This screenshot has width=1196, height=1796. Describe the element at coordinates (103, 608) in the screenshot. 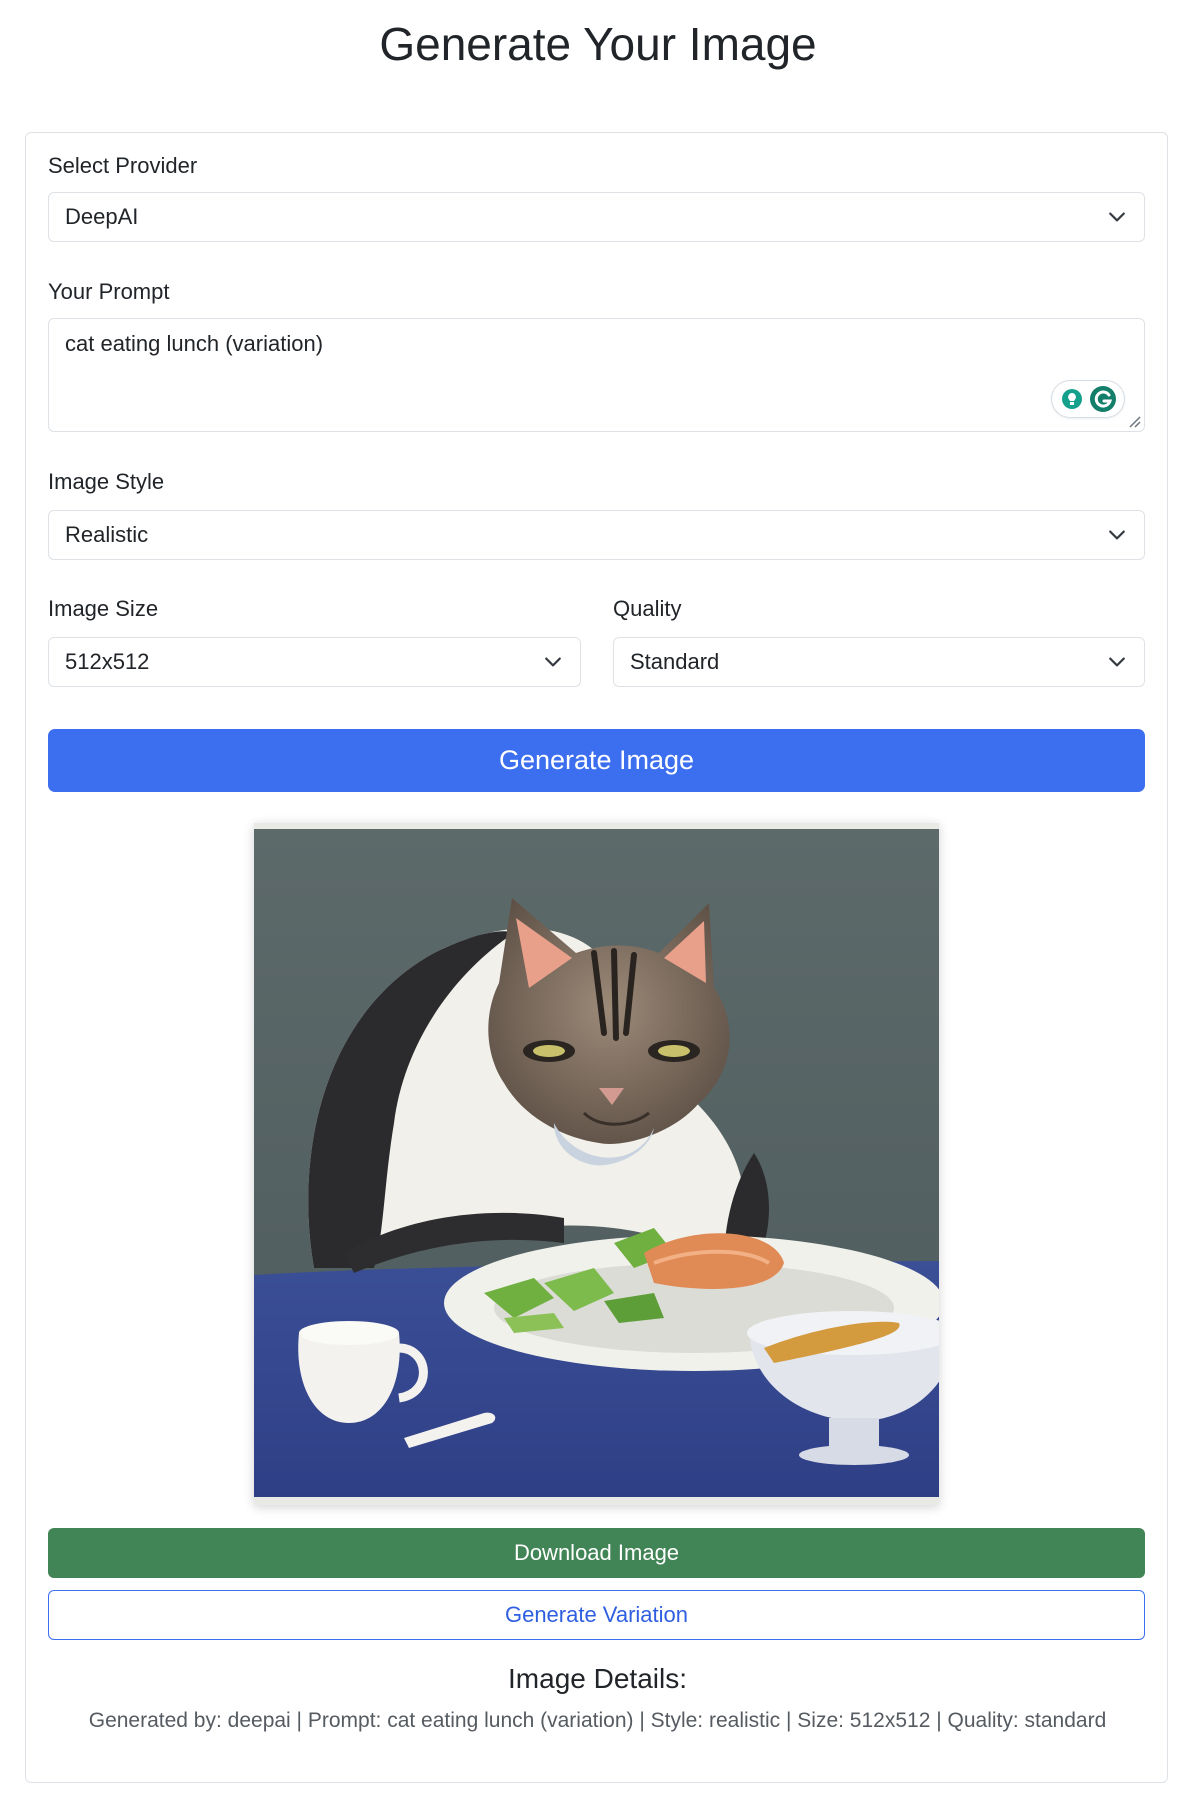

I see `size-label: Image Size` at that location.